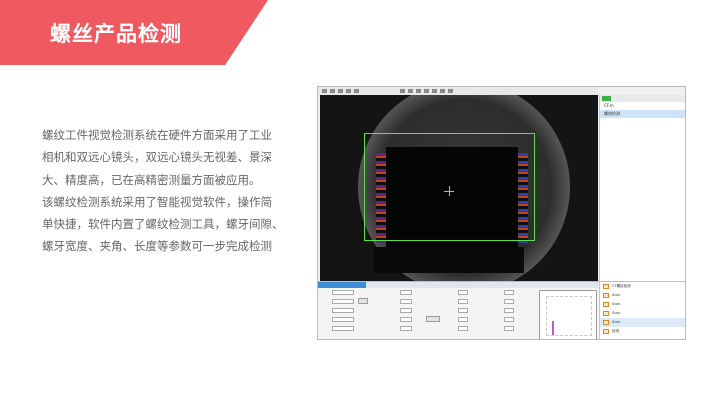  I want to click on center-crosshair-v, so click(449, 191).